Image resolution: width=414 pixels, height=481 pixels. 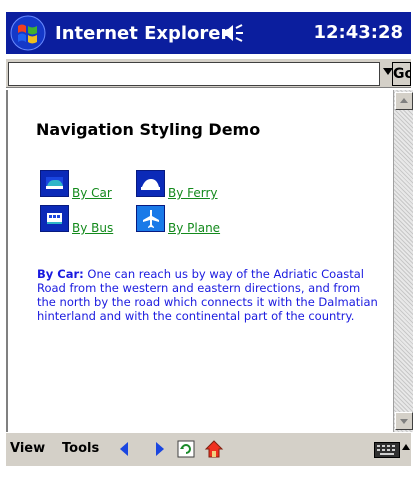 What do you see at coordinates (156, 449) in the screenshot?
I see `forward-icon` at bounding box center [156, 449].